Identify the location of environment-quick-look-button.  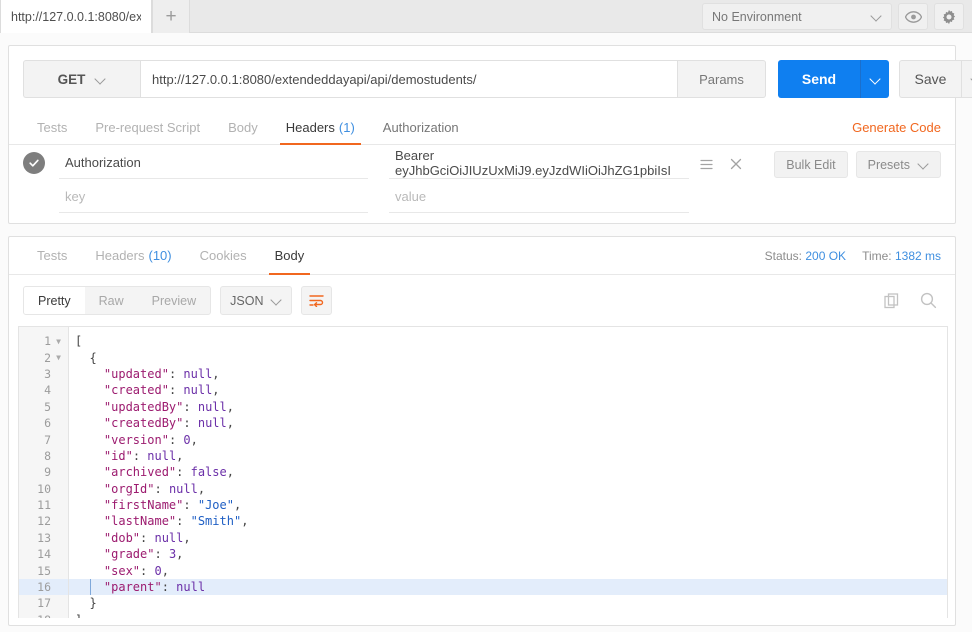
(913, 16).